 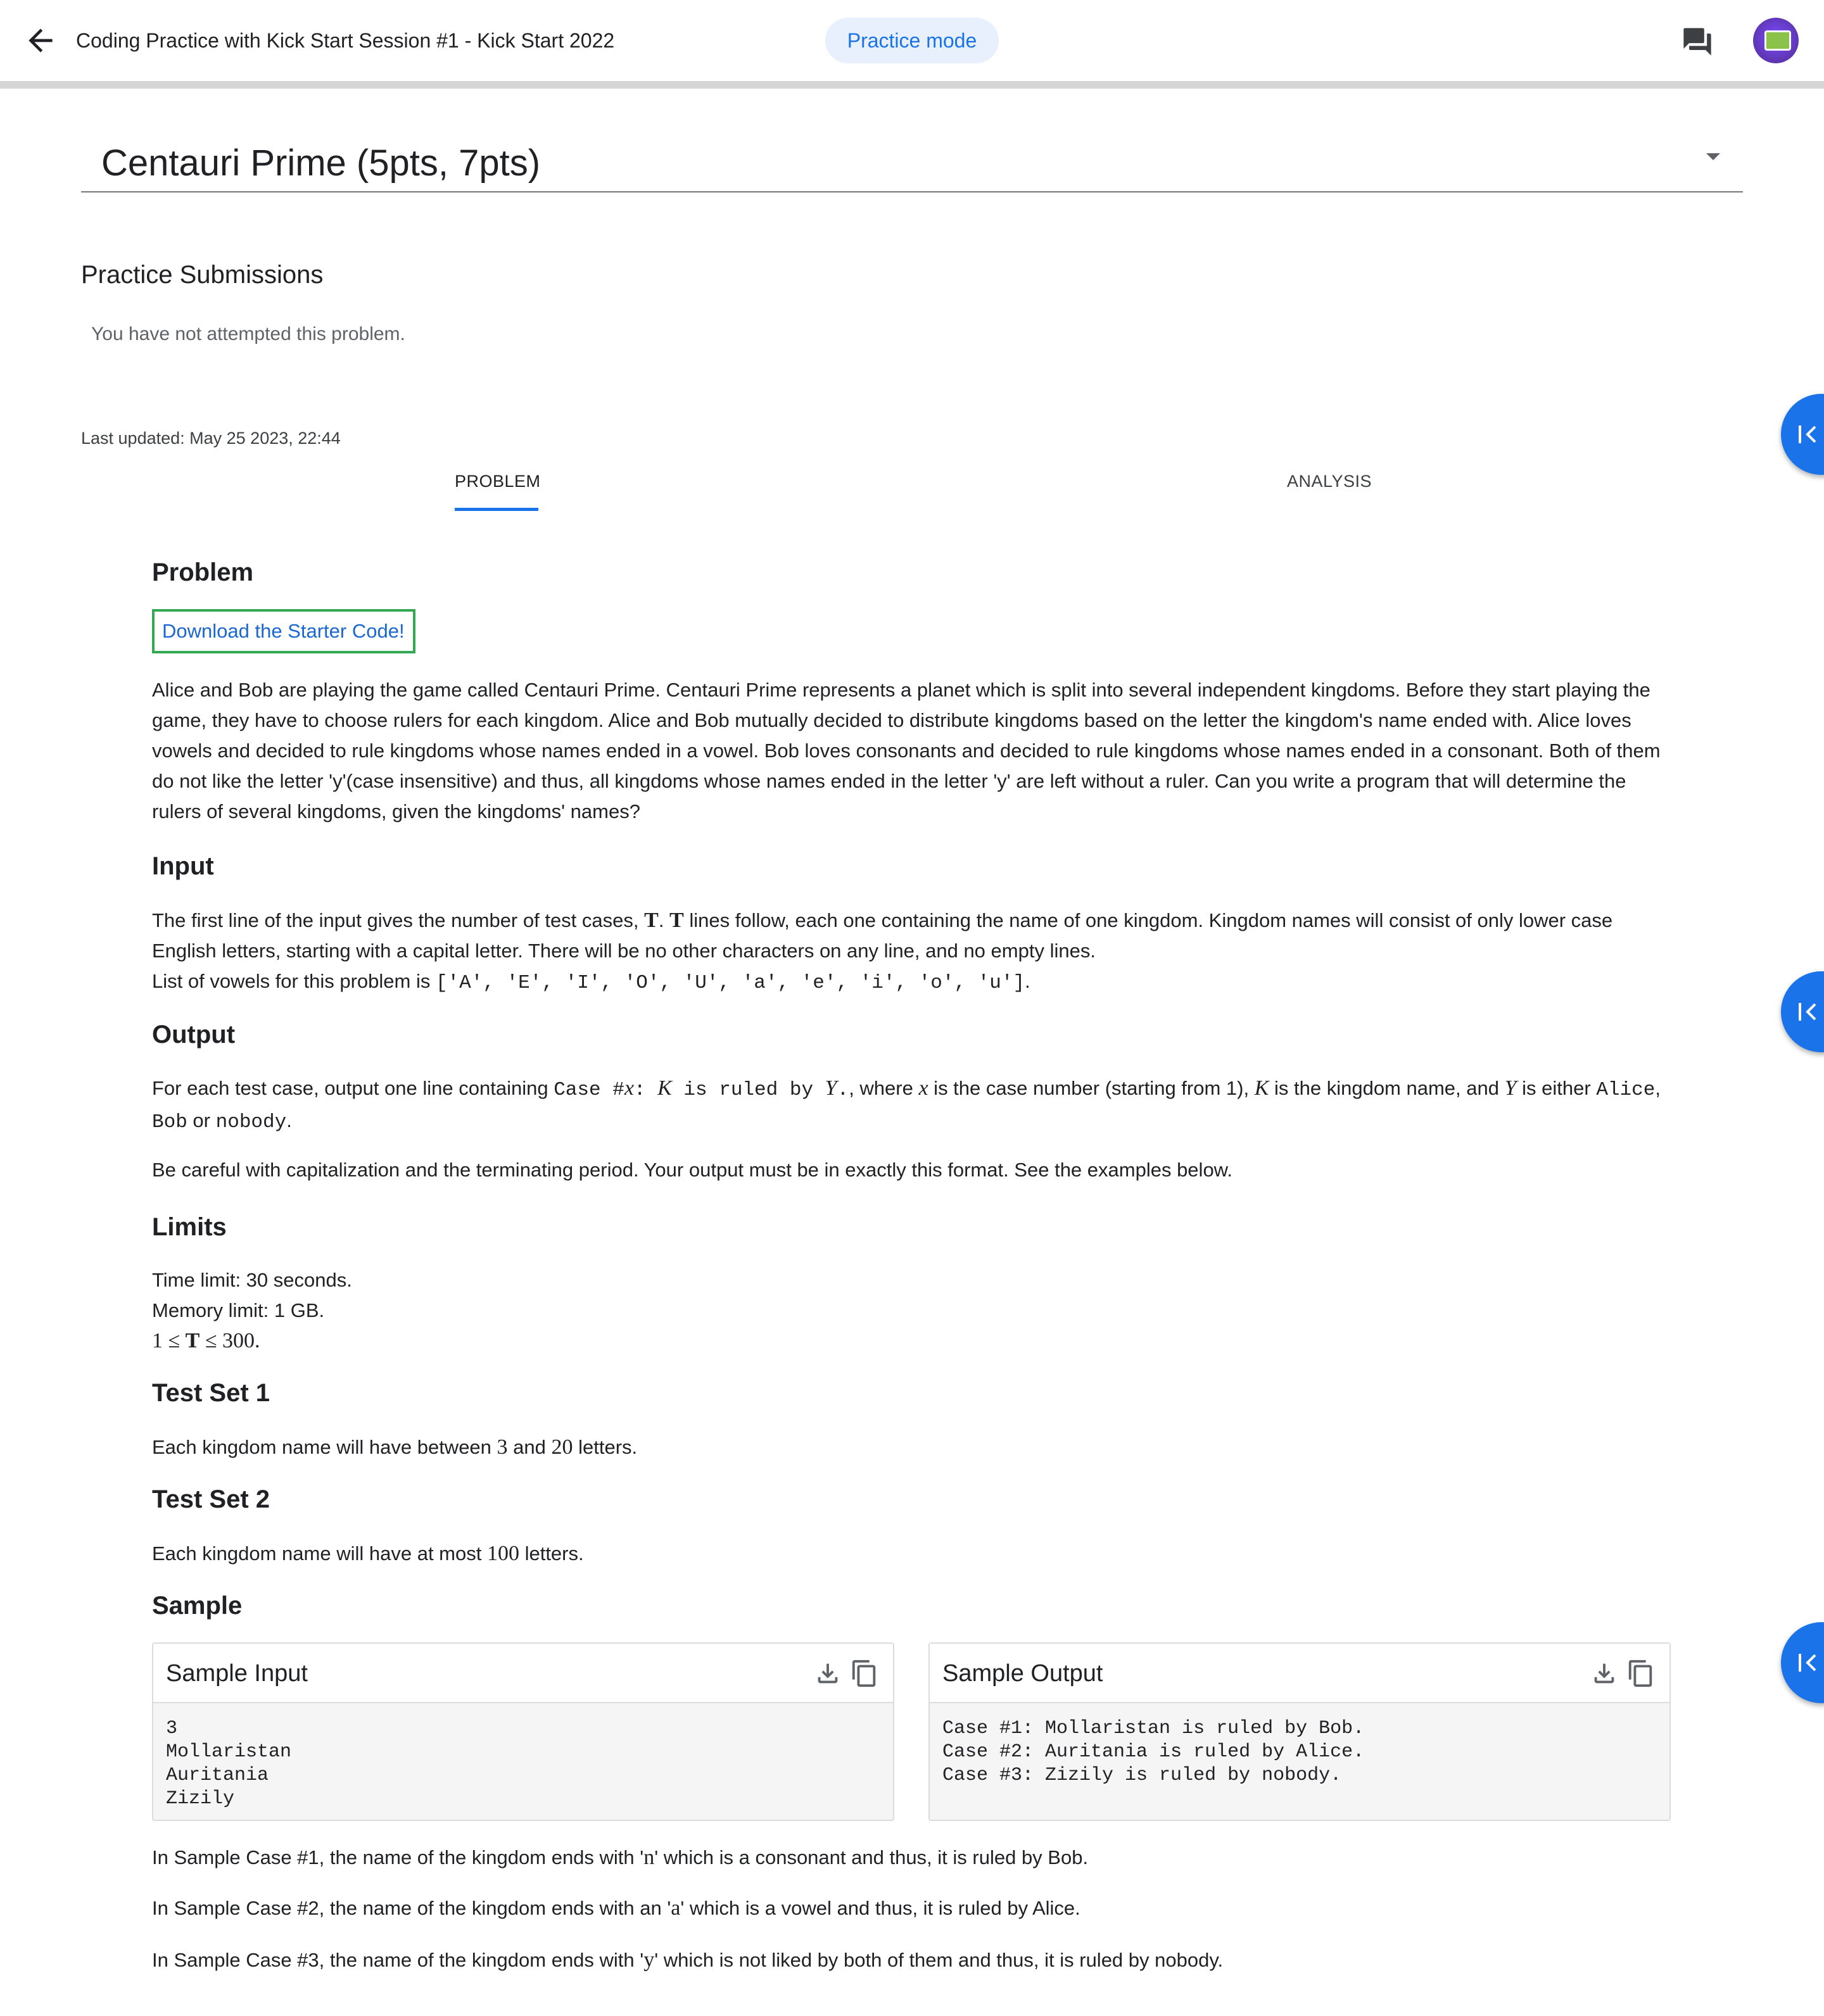 What do you see at coordinates (237, 1673) in the screenshot?
I see `sample-input-title: Sample Input` at bounding box center [237, 1673].